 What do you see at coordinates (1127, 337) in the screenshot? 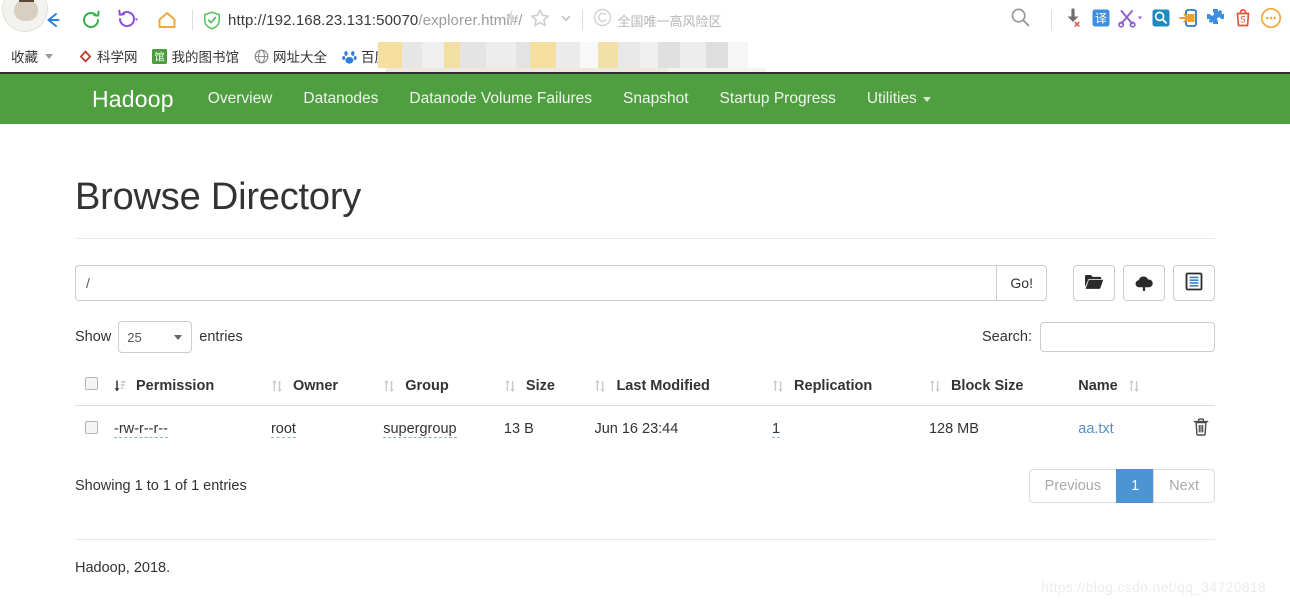
I see `search-input` at bounding box center [1127, 337].